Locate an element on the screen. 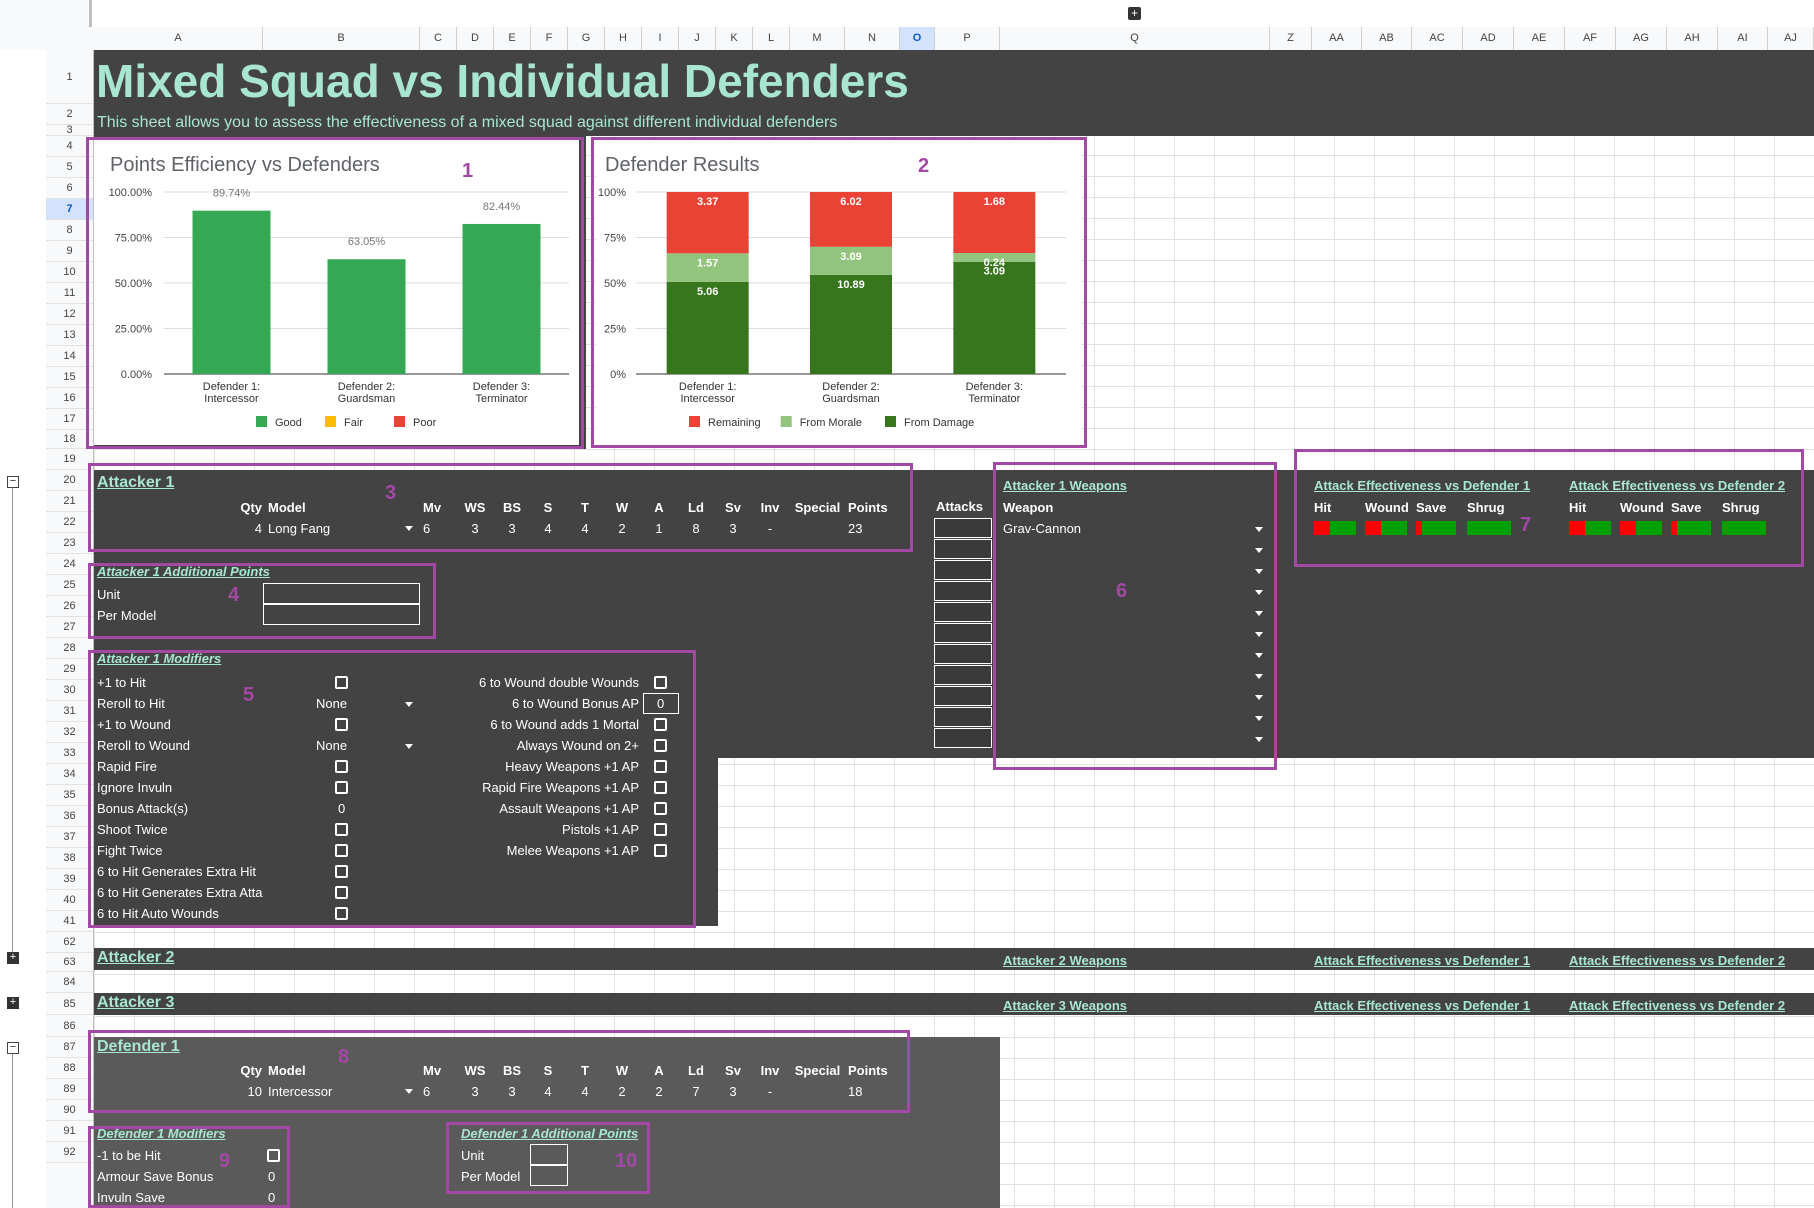  row-header-84: 84 is located at coordinates (69, 982).